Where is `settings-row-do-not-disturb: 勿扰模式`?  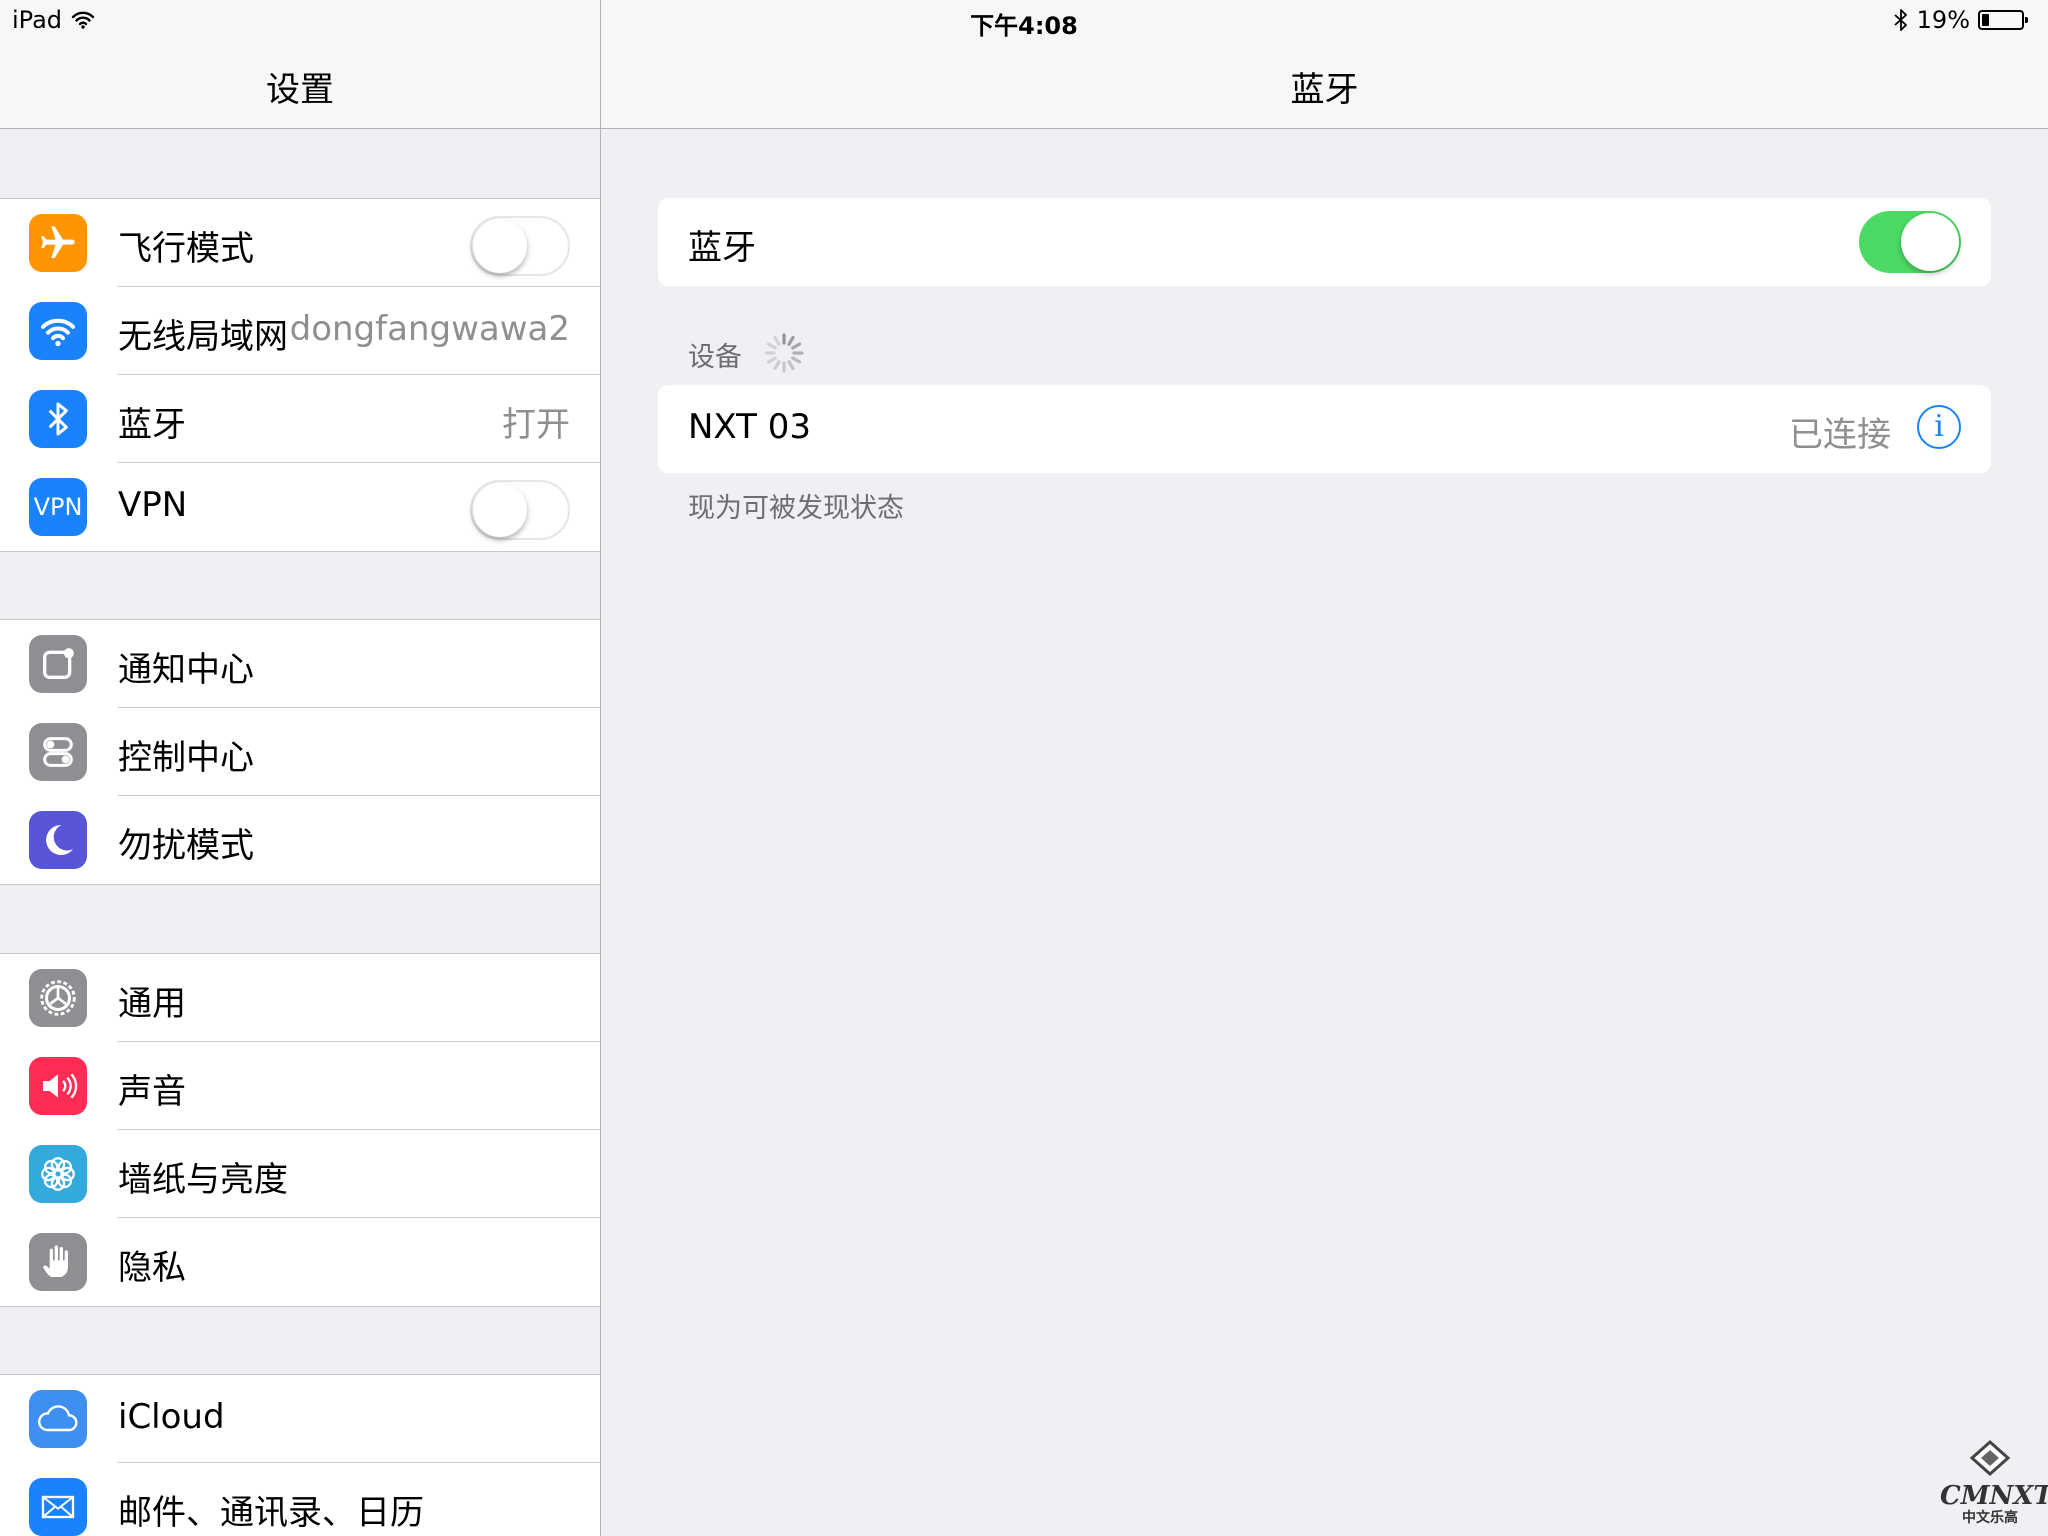
settings-row-do-not-disturb: 勿扰模式 is located at coordinates (300, 840).